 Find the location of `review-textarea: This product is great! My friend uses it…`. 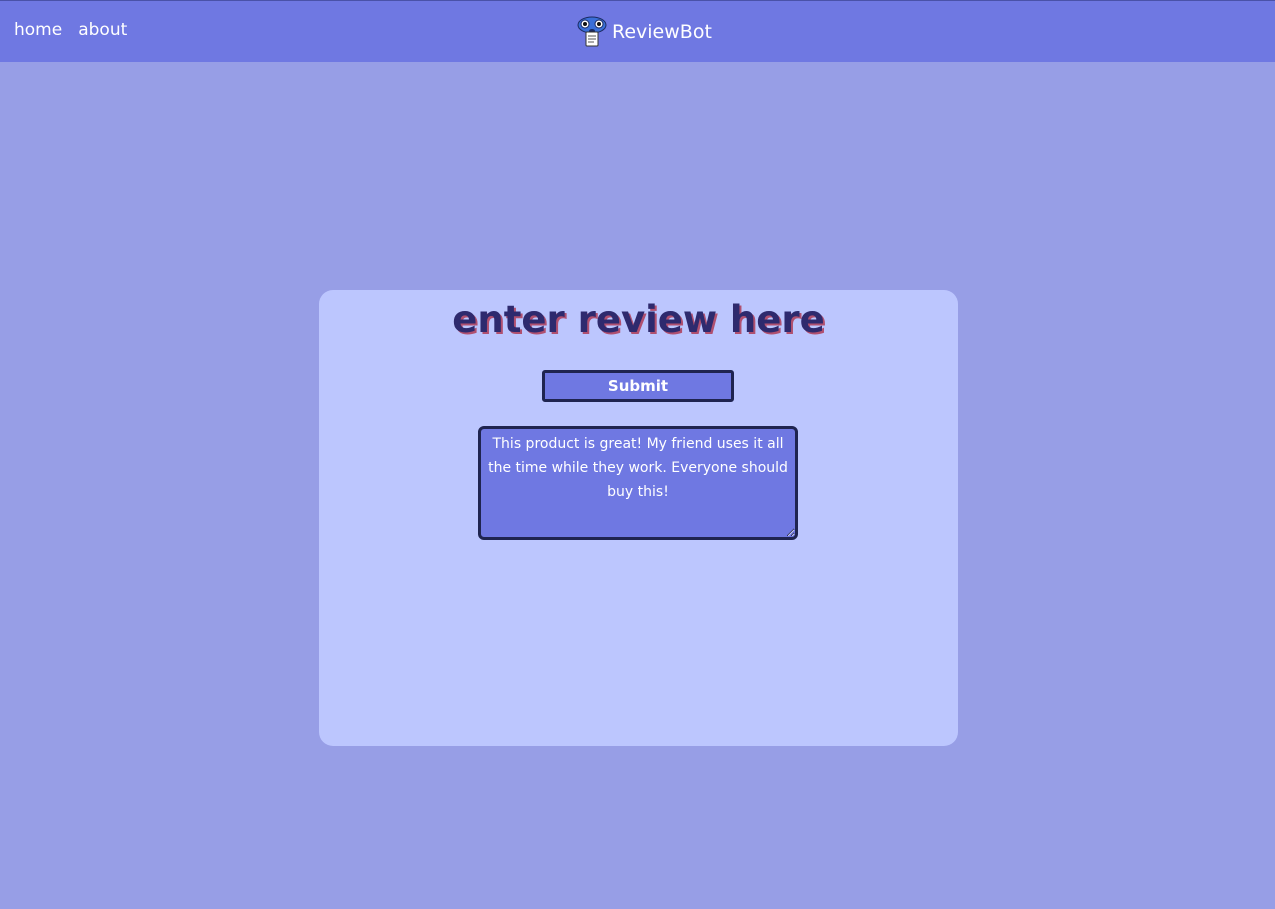

review-textarea: This product is great! My friend uses it… is located at coordinates (638, 483).